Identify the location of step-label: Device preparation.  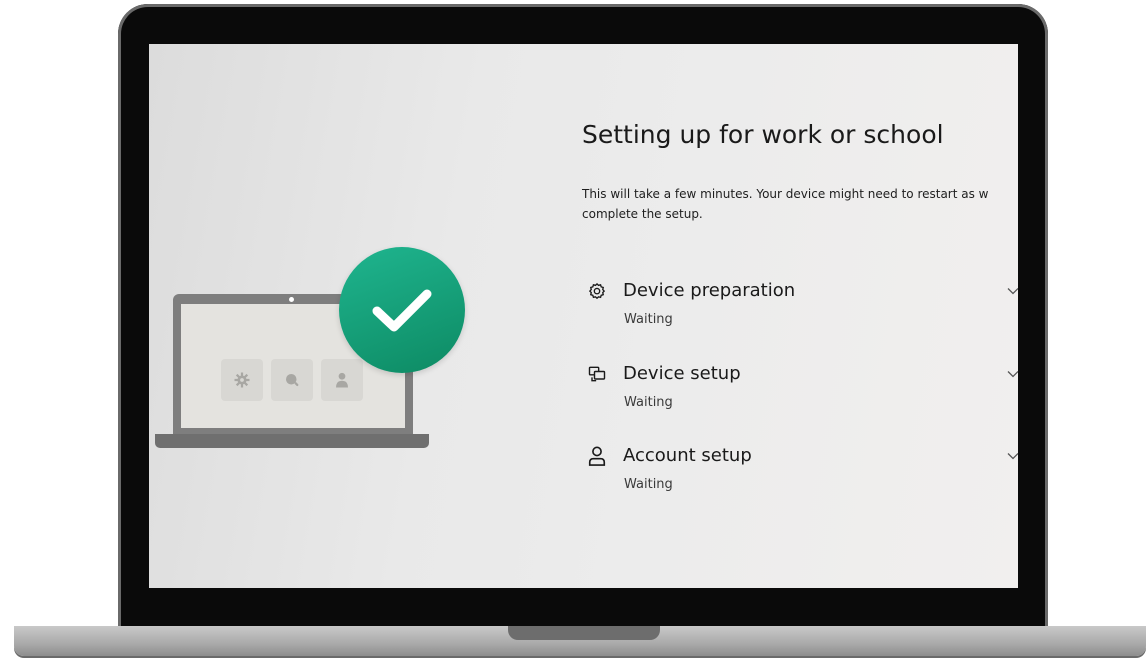
(709, 290).